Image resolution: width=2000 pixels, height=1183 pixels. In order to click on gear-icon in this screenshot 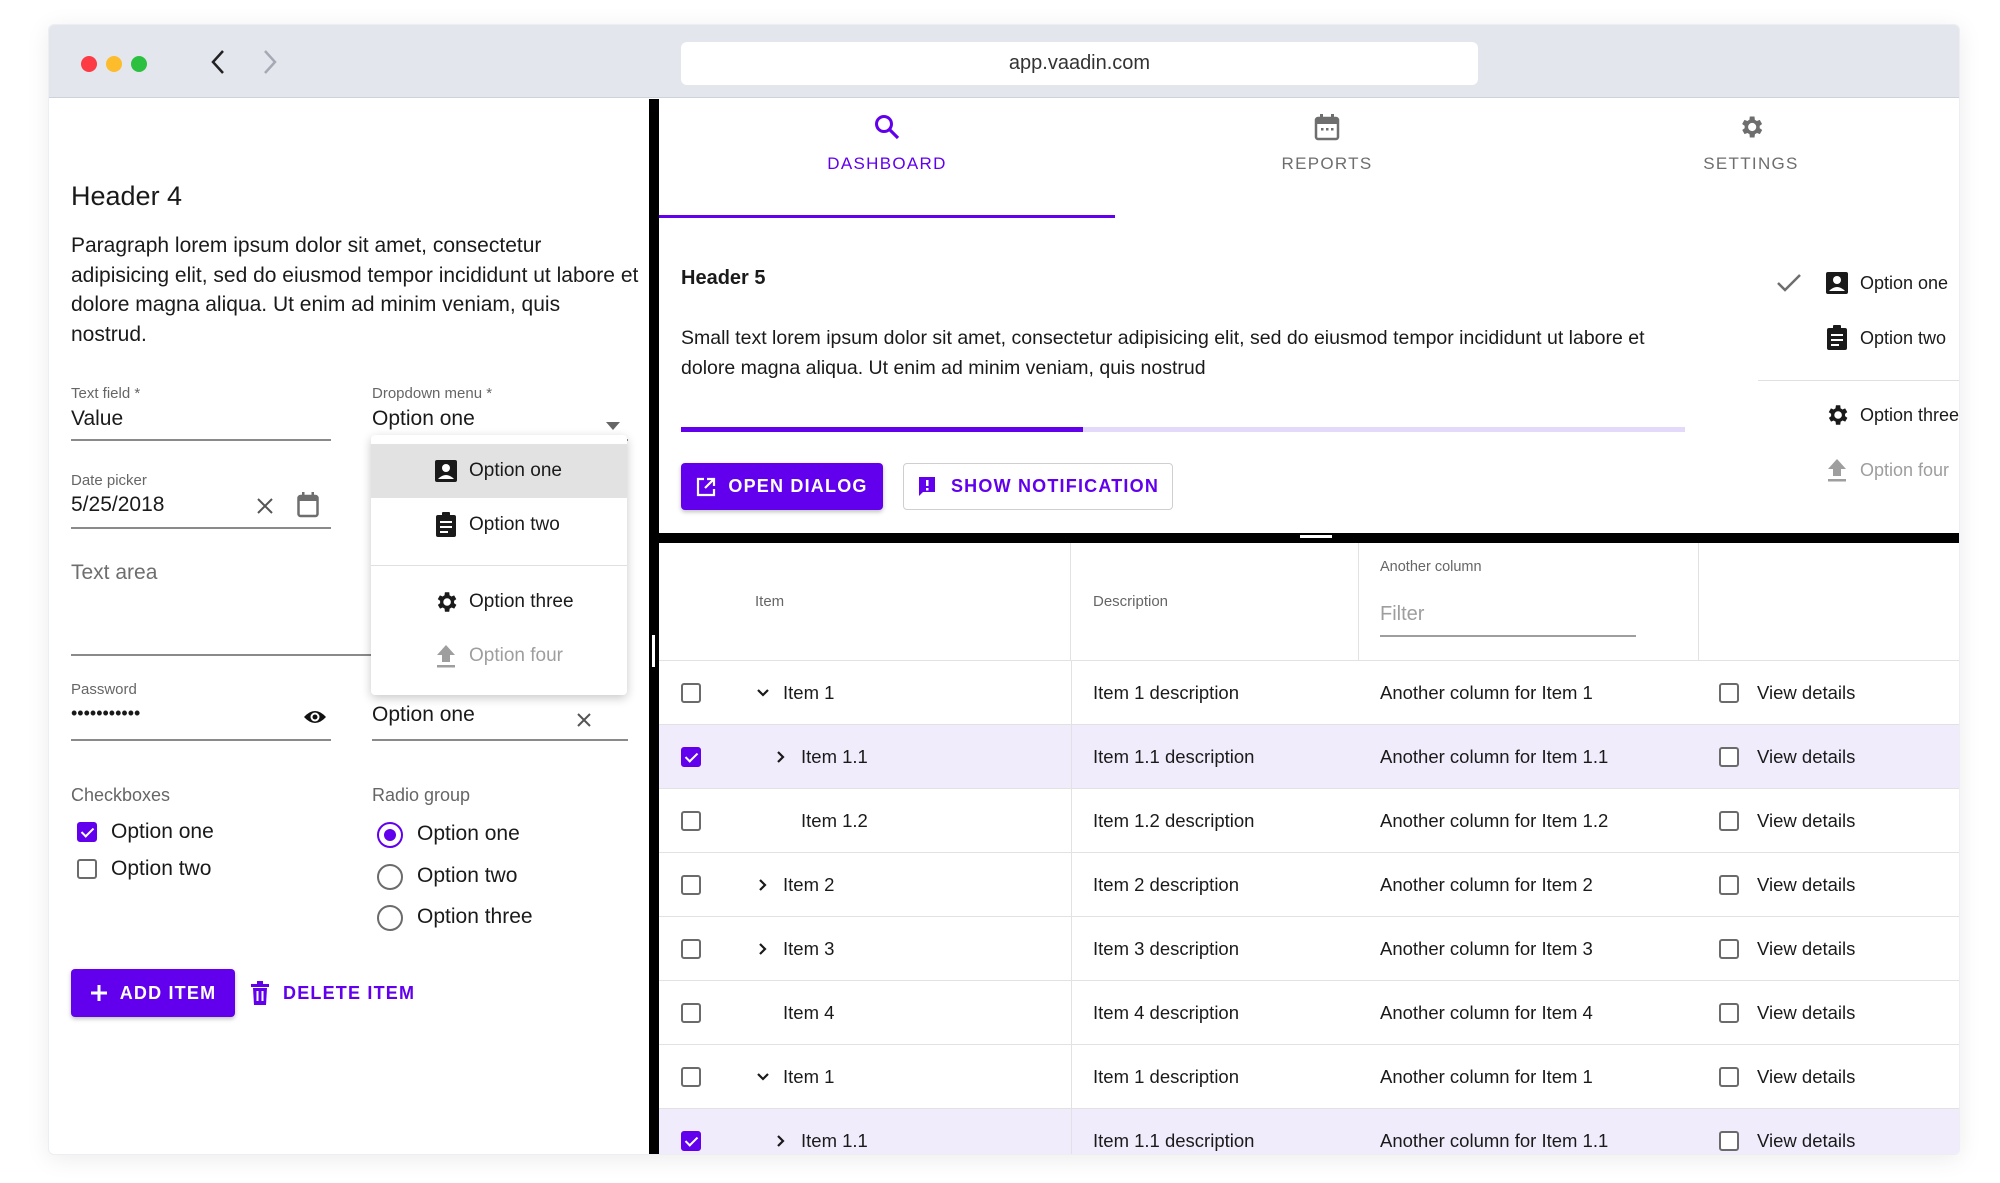, I will do `click(1837, 415)`.